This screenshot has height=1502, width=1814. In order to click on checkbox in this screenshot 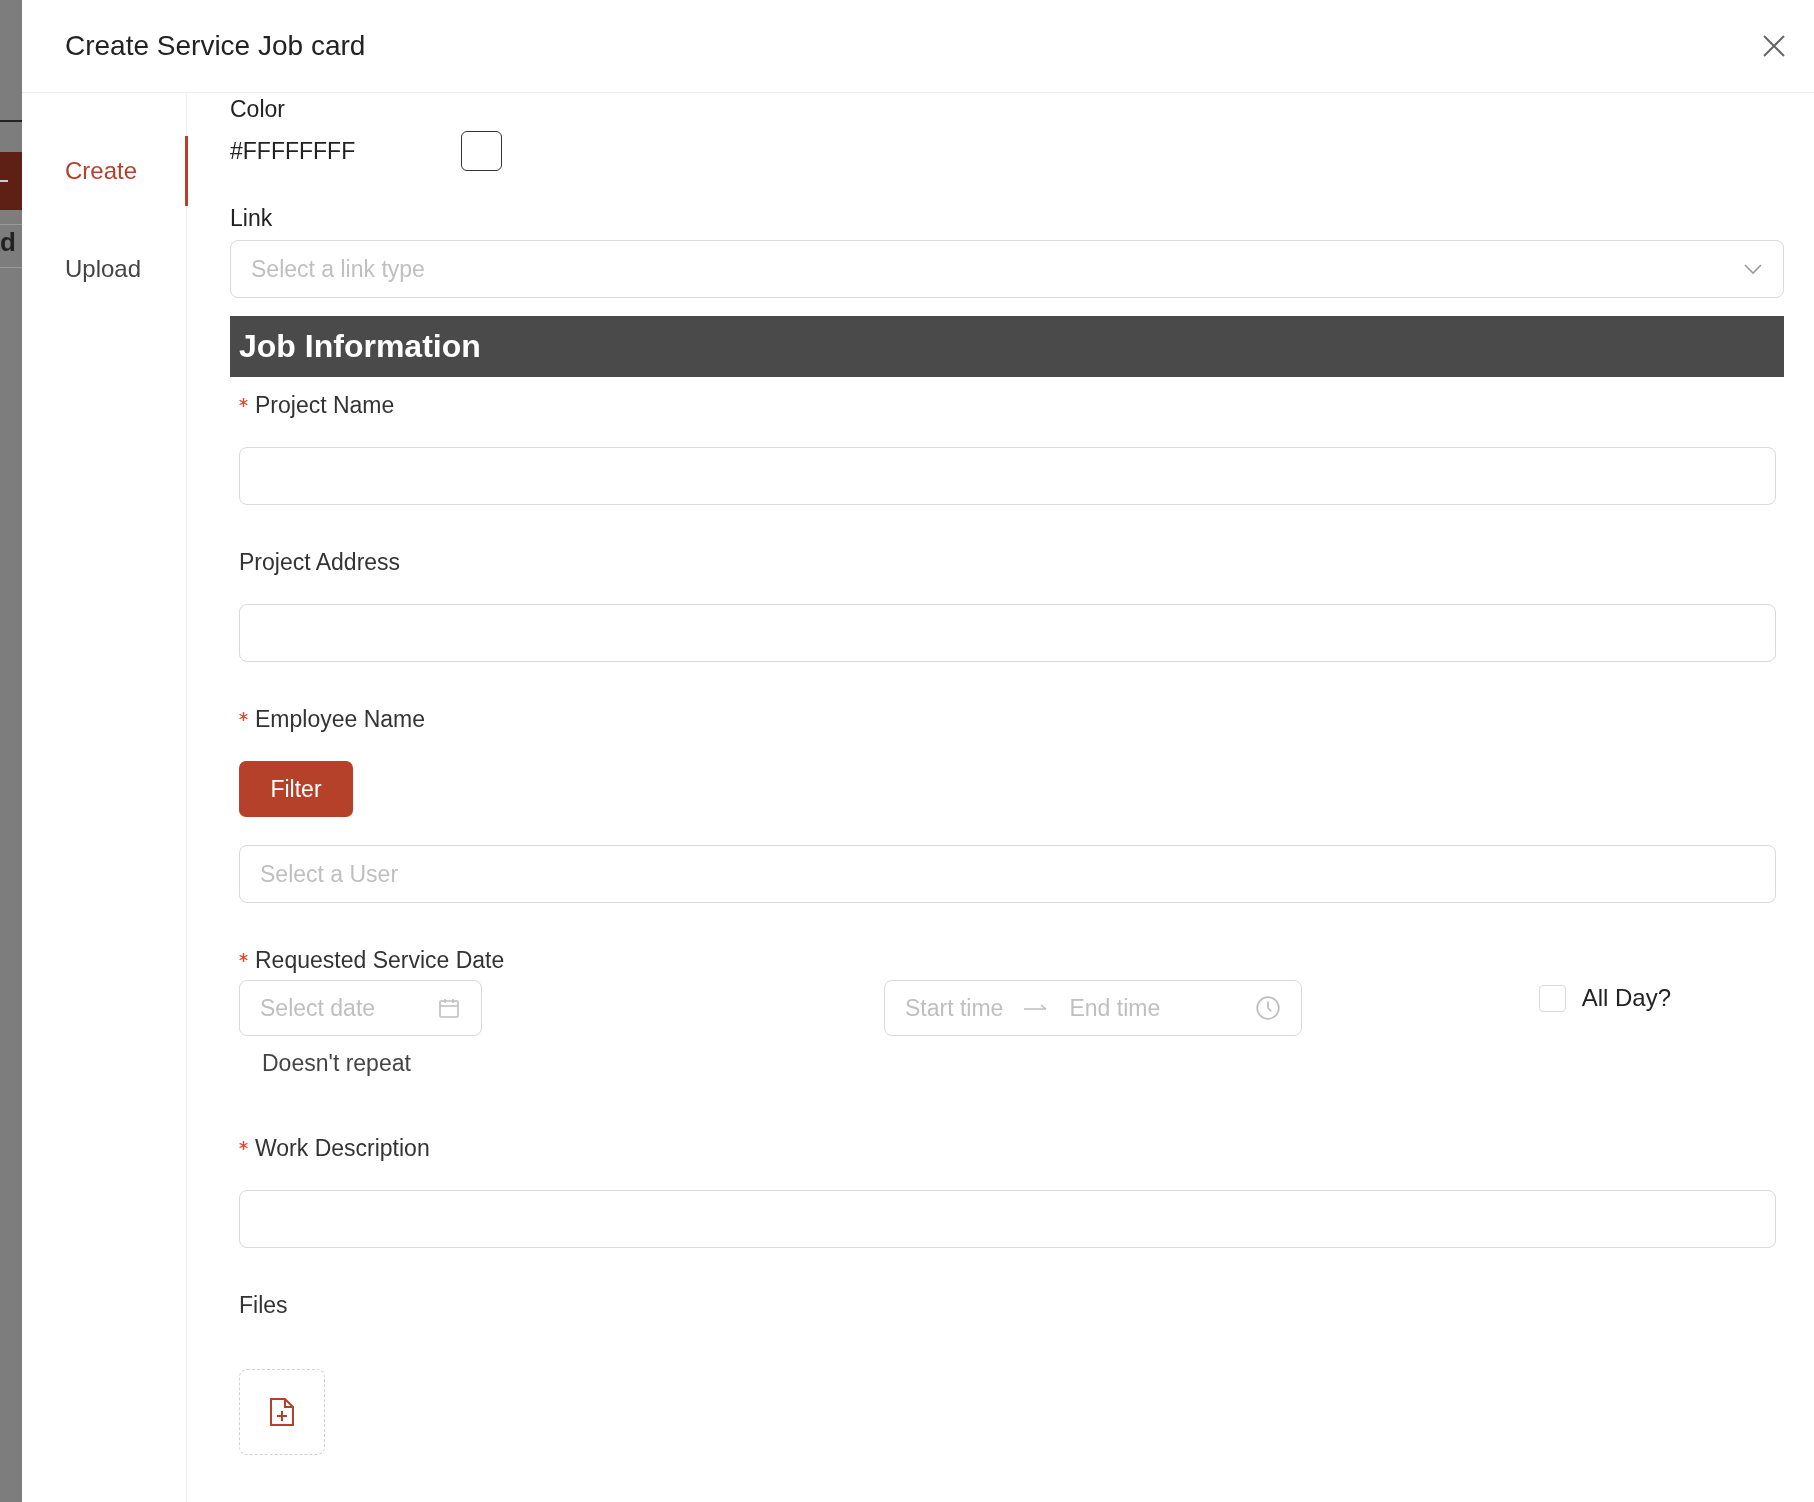, I will do `click(1552, 998)`.